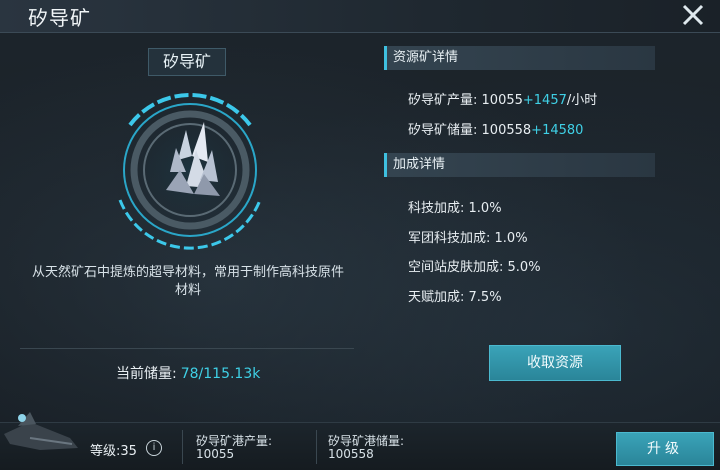 The image size is (720, 470). What do you see at coordinates (443, 130) in the screenshot?
I see `reserve-label: 矽导矿储量:` at bounding box center [443, 130].